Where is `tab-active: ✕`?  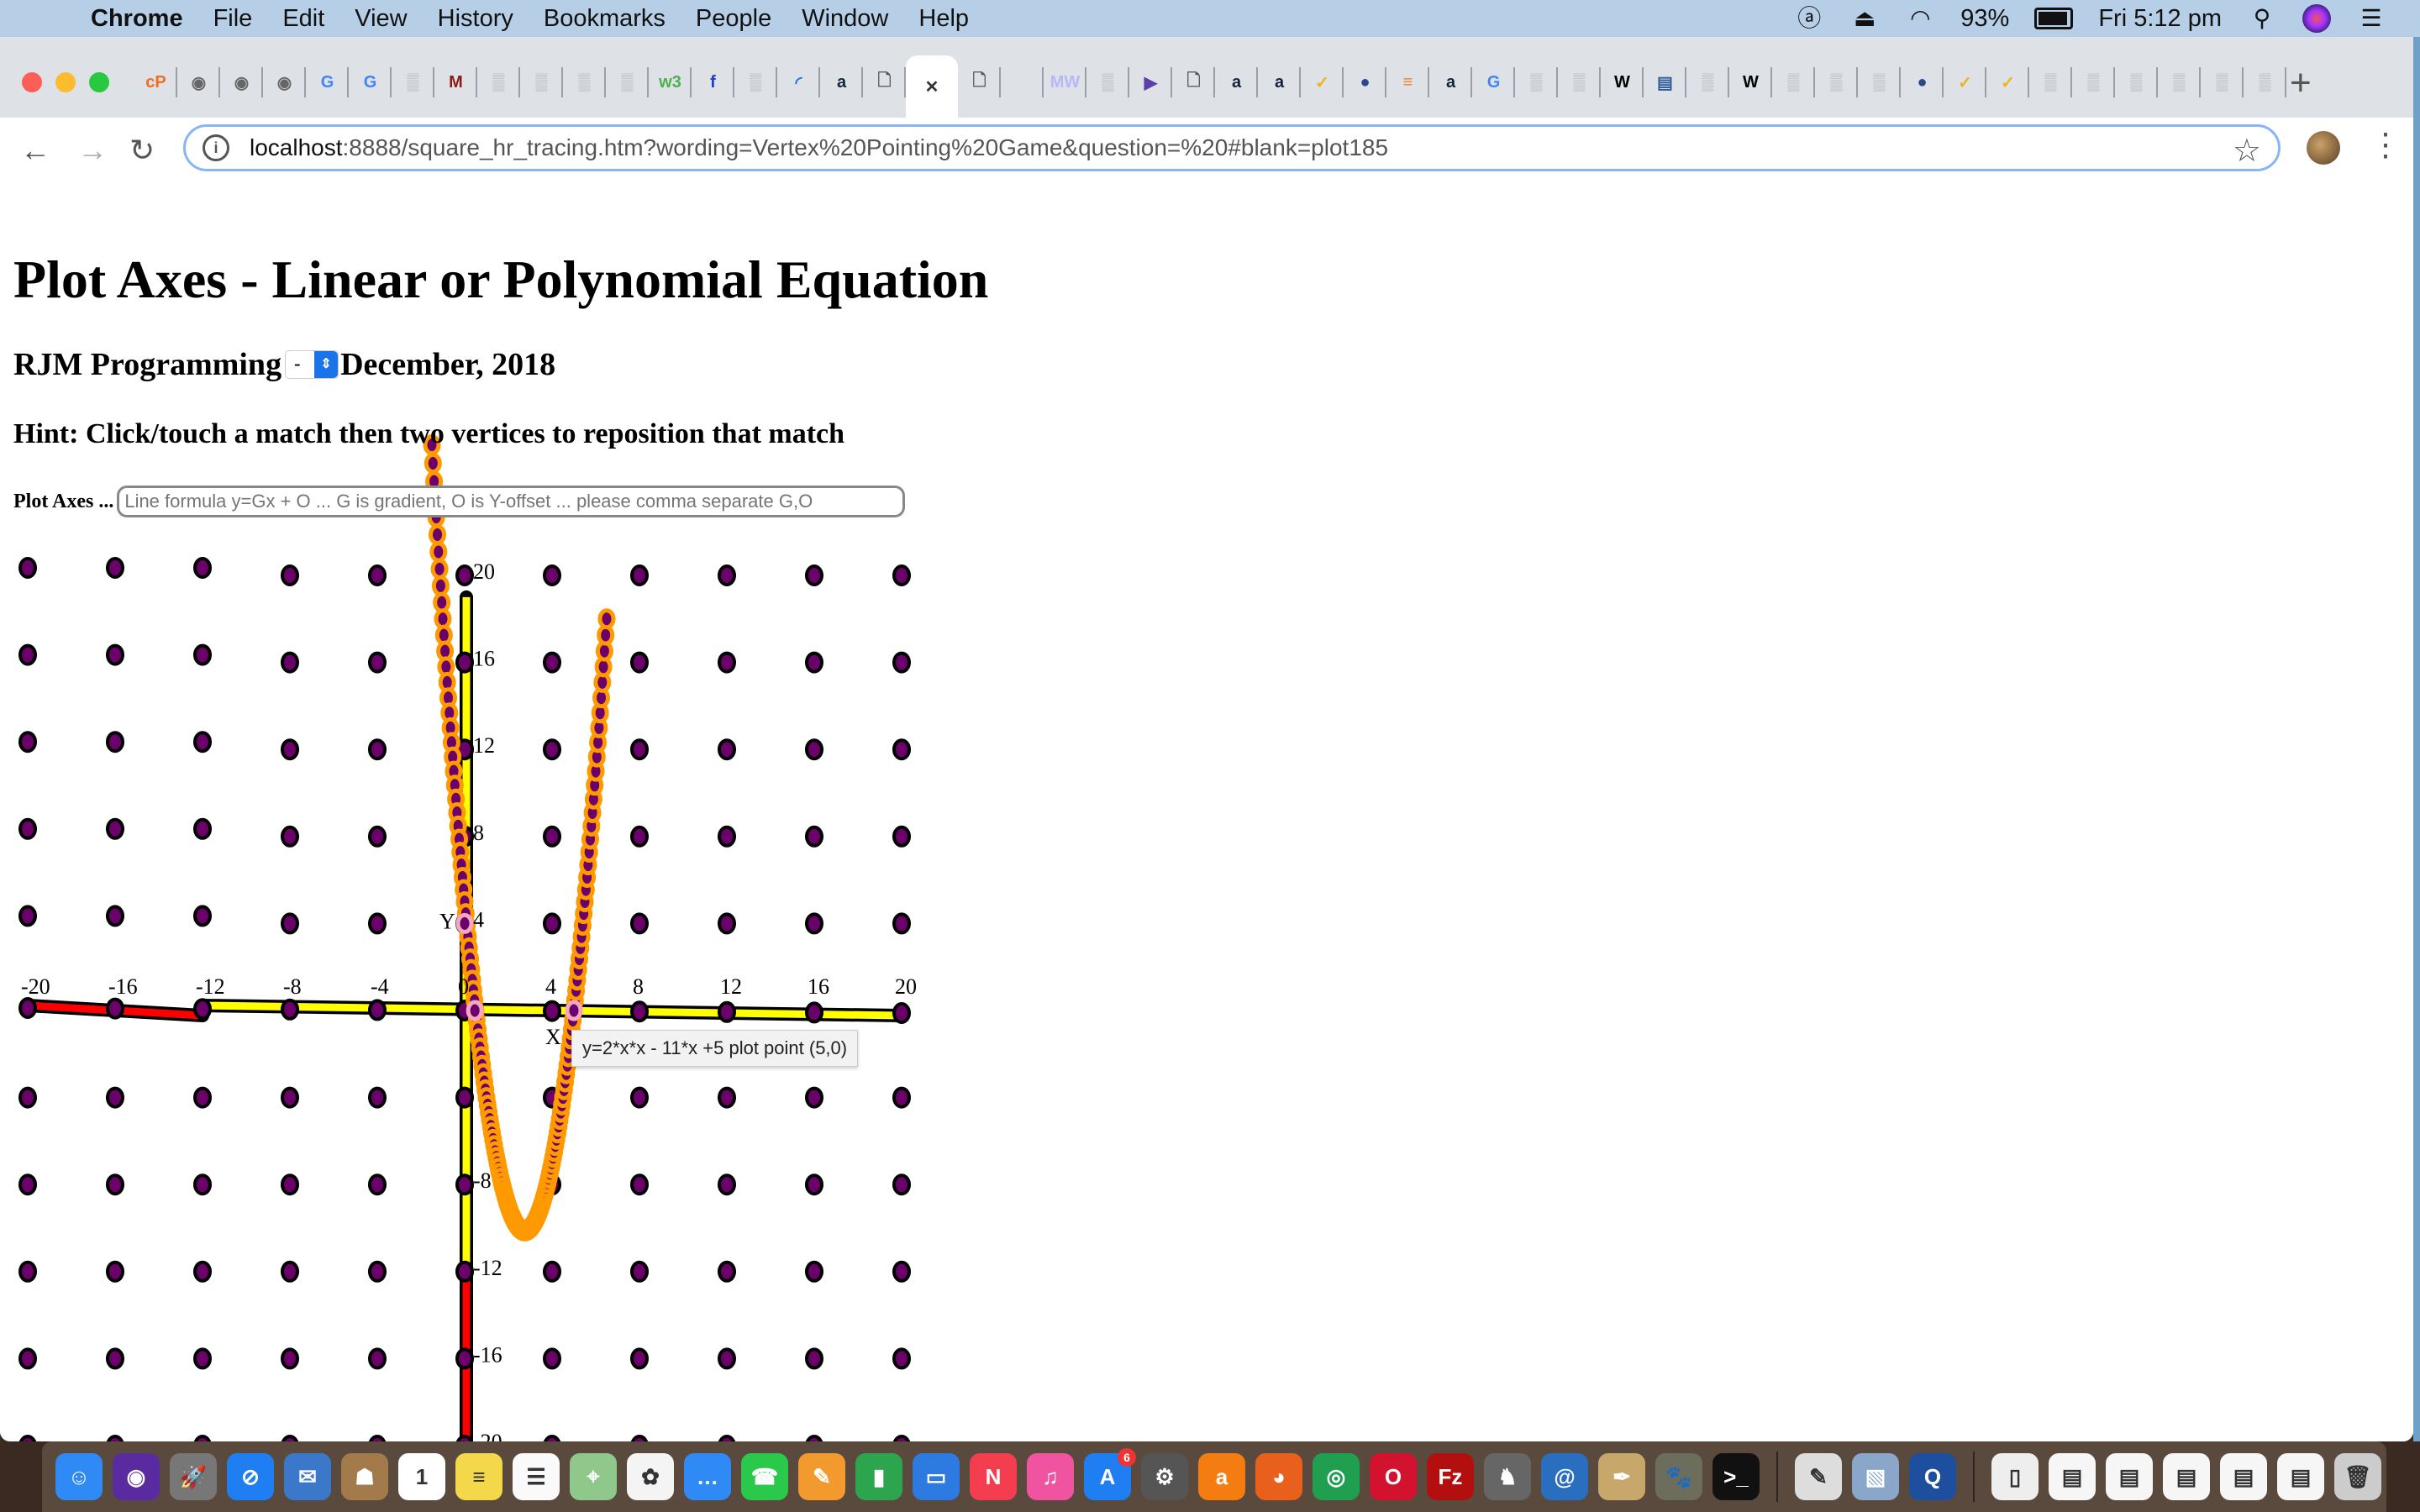
tab-active: ✕ is located at coordinates (932, 86).